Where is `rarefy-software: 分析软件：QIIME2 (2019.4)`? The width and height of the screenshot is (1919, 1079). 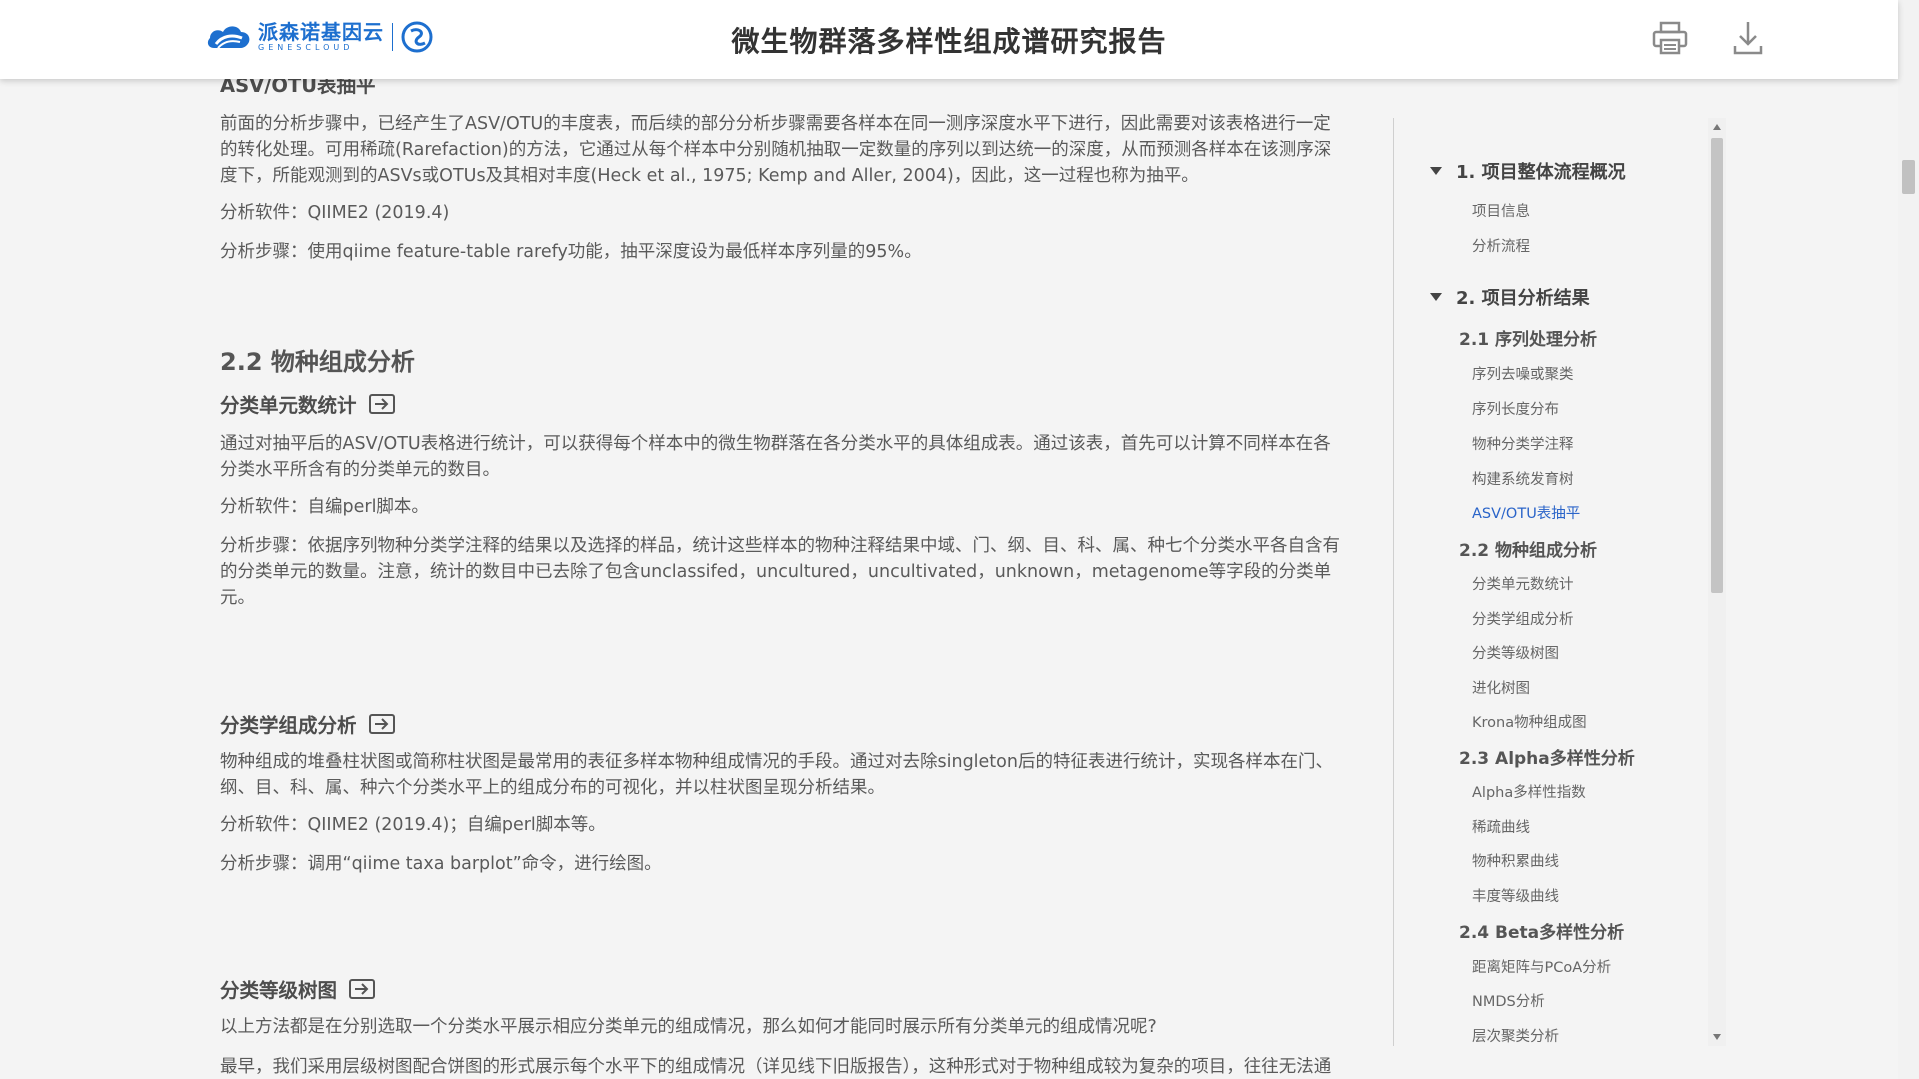 rarefy-software: 分析软件：QIIME2 (2019.4) is located at coordinates (335, 213).